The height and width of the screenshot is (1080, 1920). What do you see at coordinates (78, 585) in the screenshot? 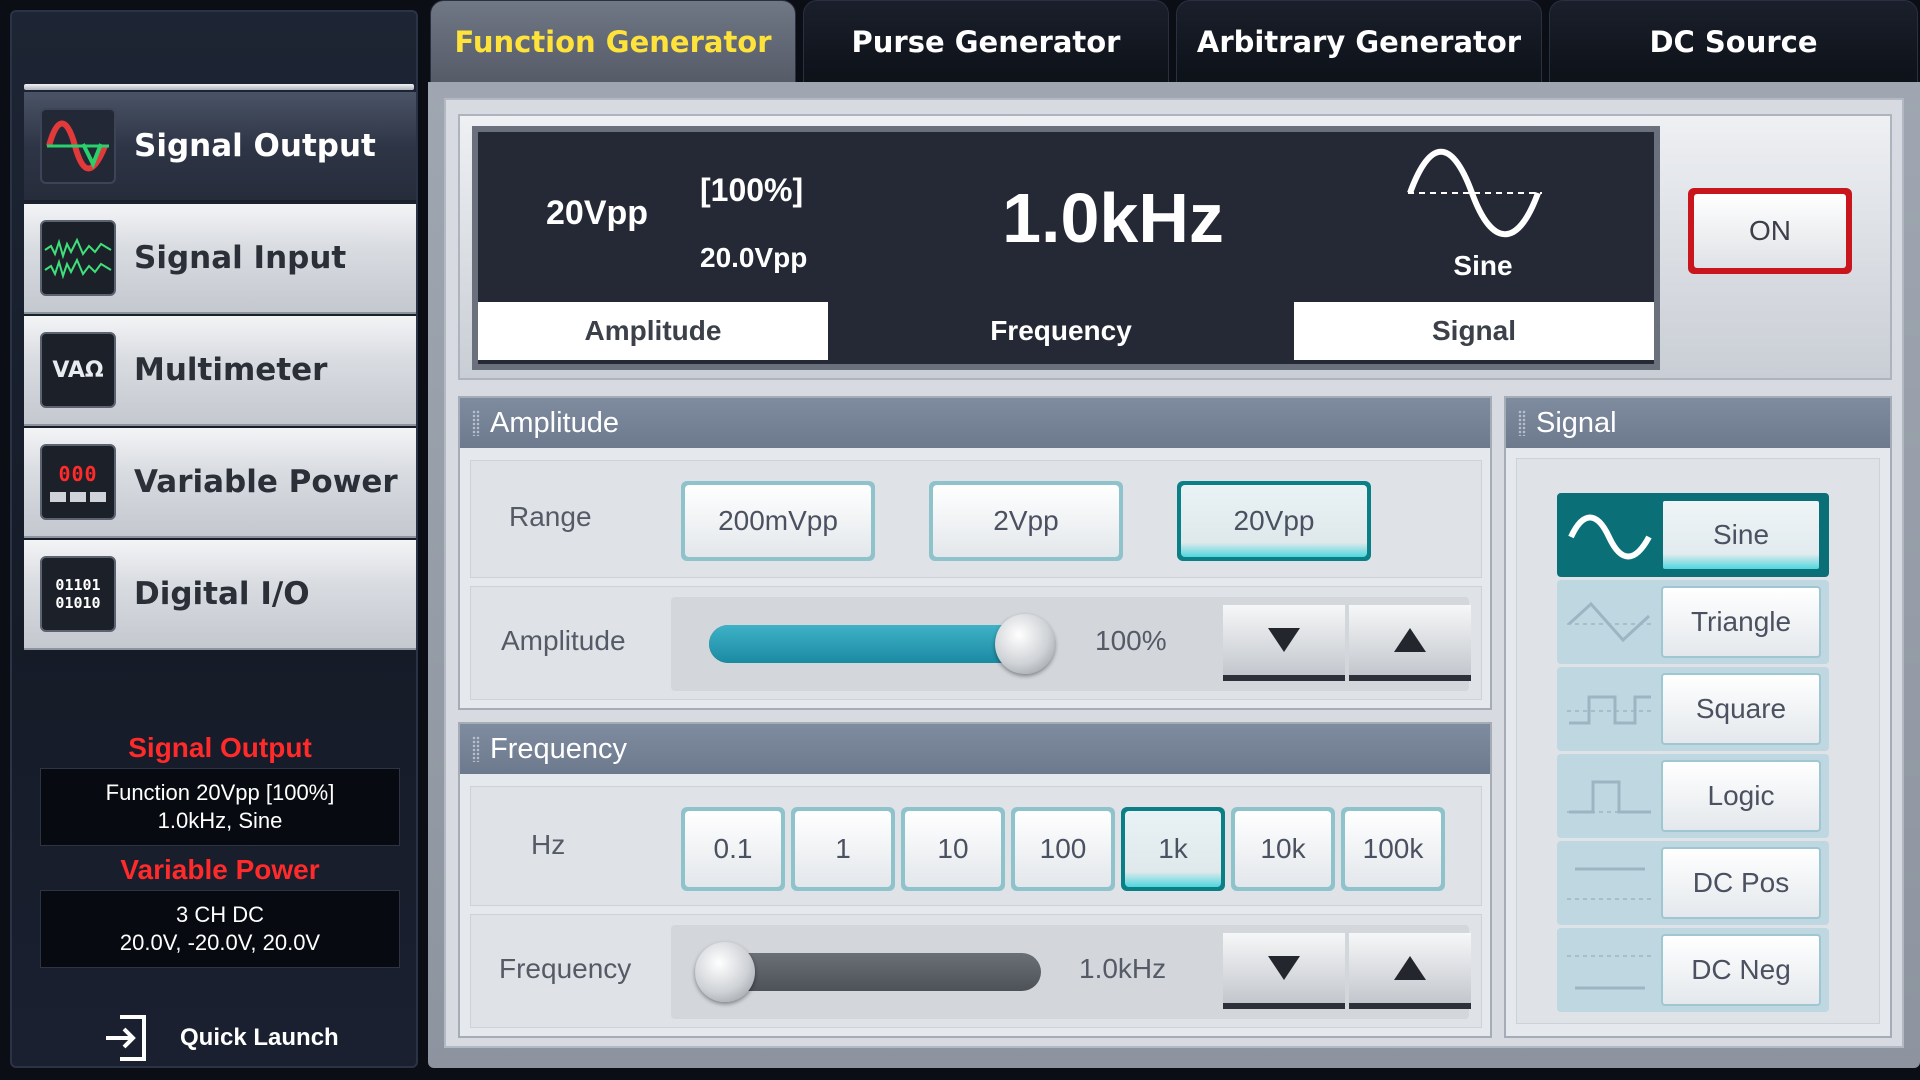
I see `digital-icon-text-1: 01101` at bounding box center [78, 585].